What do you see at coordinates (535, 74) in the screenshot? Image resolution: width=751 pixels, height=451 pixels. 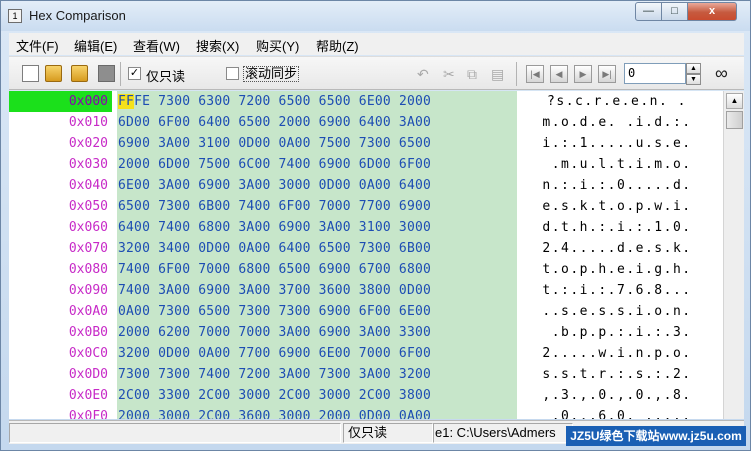 I see `first-icon: |◀` at bounding box center [535, 74].